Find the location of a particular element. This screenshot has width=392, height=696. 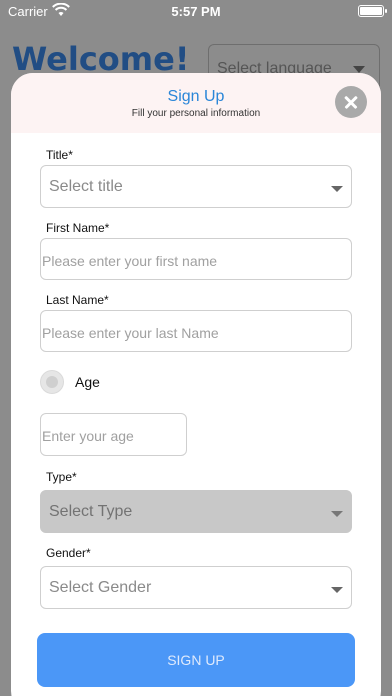

last-name-field: Please enter your last Name is located at coordinates (196, 331).